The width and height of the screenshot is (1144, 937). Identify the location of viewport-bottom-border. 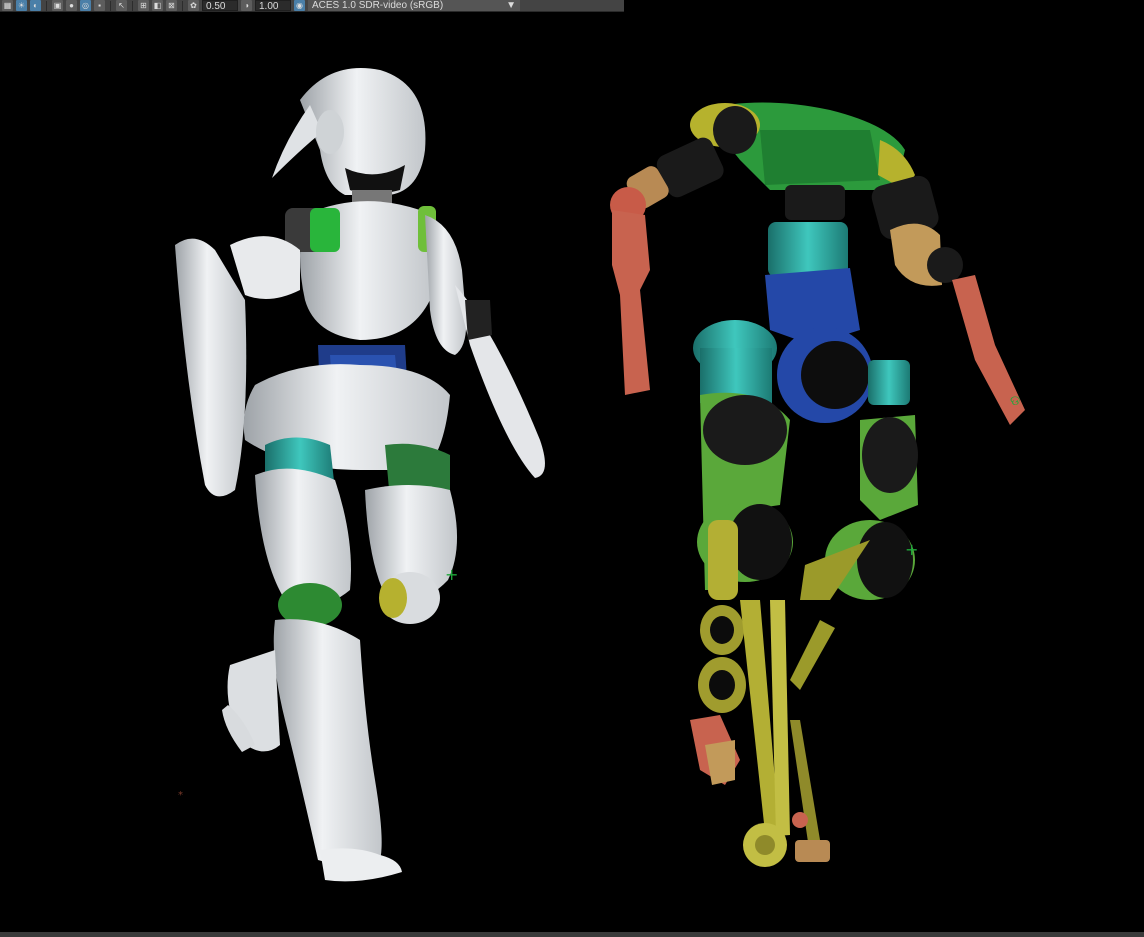
(572, 934).